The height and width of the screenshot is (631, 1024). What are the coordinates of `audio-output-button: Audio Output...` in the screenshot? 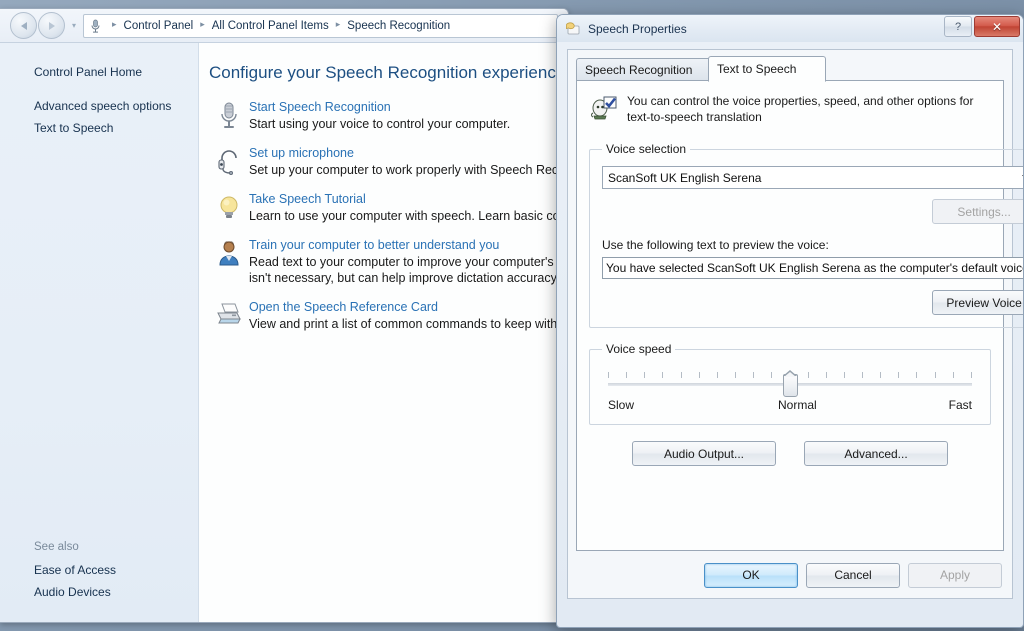 It's located at (704, 453).